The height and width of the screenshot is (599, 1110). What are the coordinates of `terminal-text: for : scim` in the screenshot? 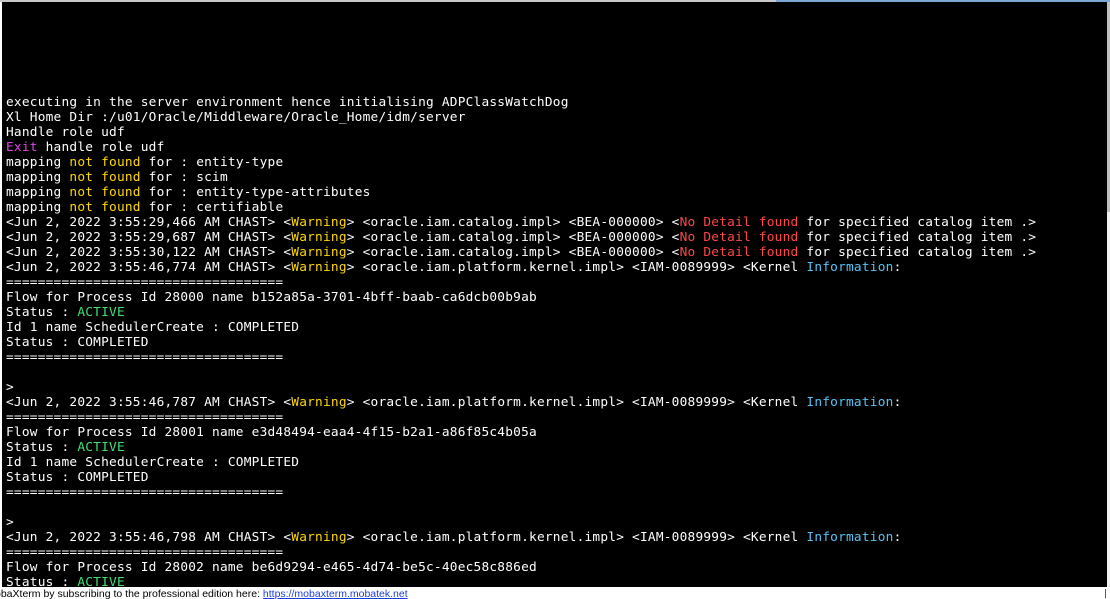 It's located at (184, 177).